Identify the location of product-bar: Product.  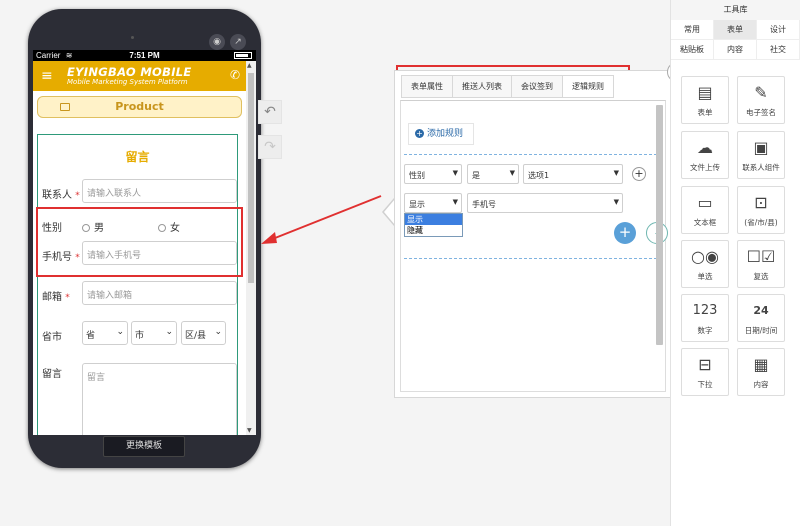
(139, 107).